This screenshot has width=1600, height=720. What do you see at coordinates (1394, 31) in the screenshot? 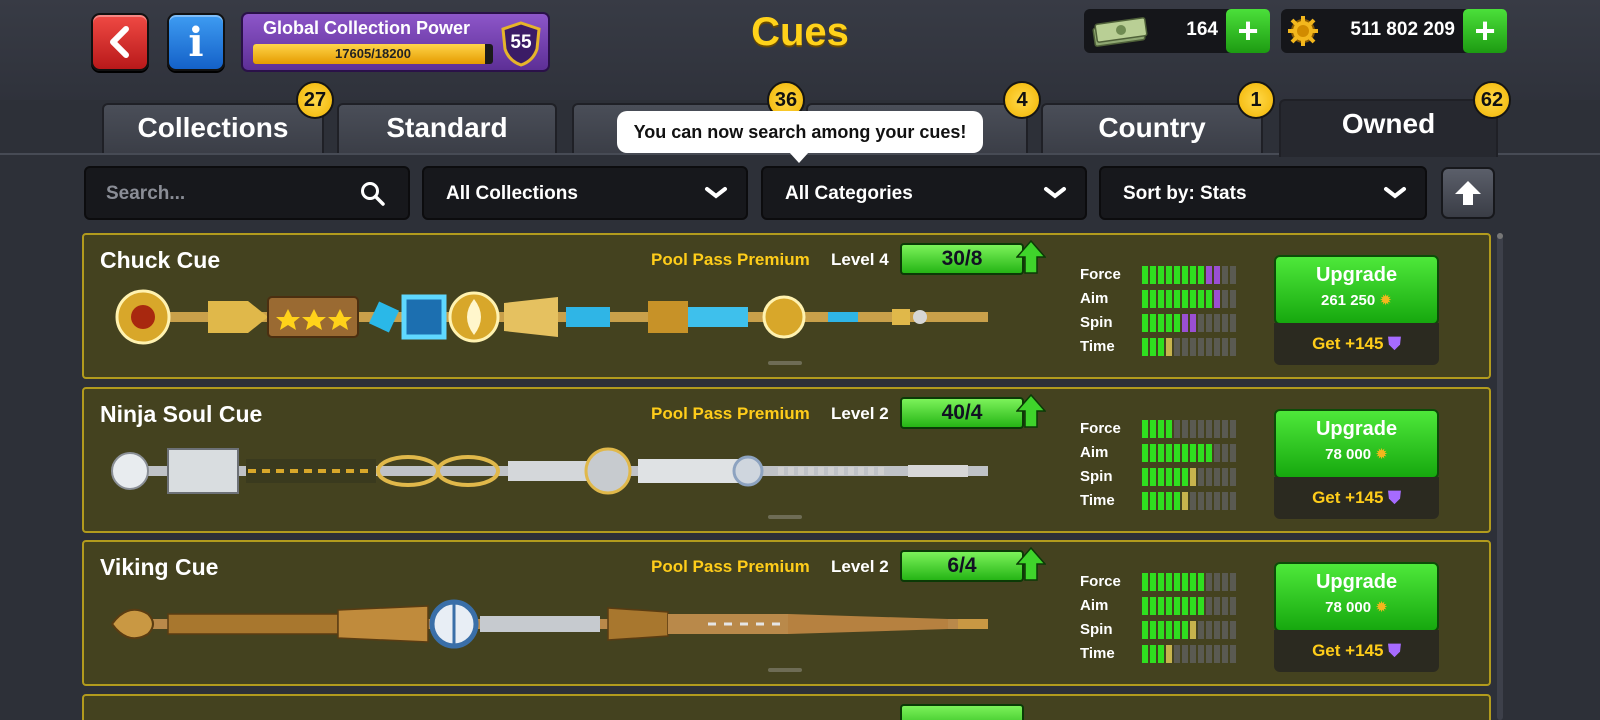
I see `coins-display: 511 802 209 +` at bounding box center [1394, 31].